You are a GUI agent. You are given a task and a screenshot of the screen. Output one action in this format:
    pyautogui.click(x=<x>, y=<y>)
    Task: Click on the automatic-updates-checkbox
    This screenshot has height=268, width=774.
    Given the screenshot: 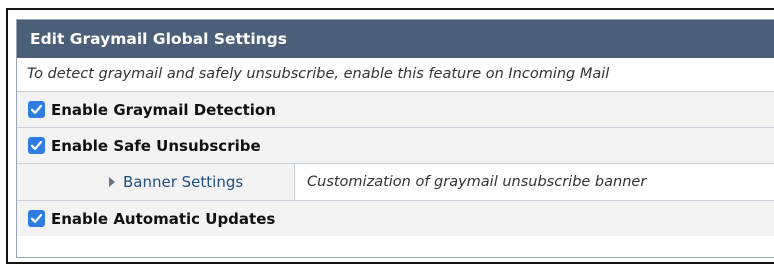 What is the action you would take?
    pyautogui.click(x=36, y=218)
    